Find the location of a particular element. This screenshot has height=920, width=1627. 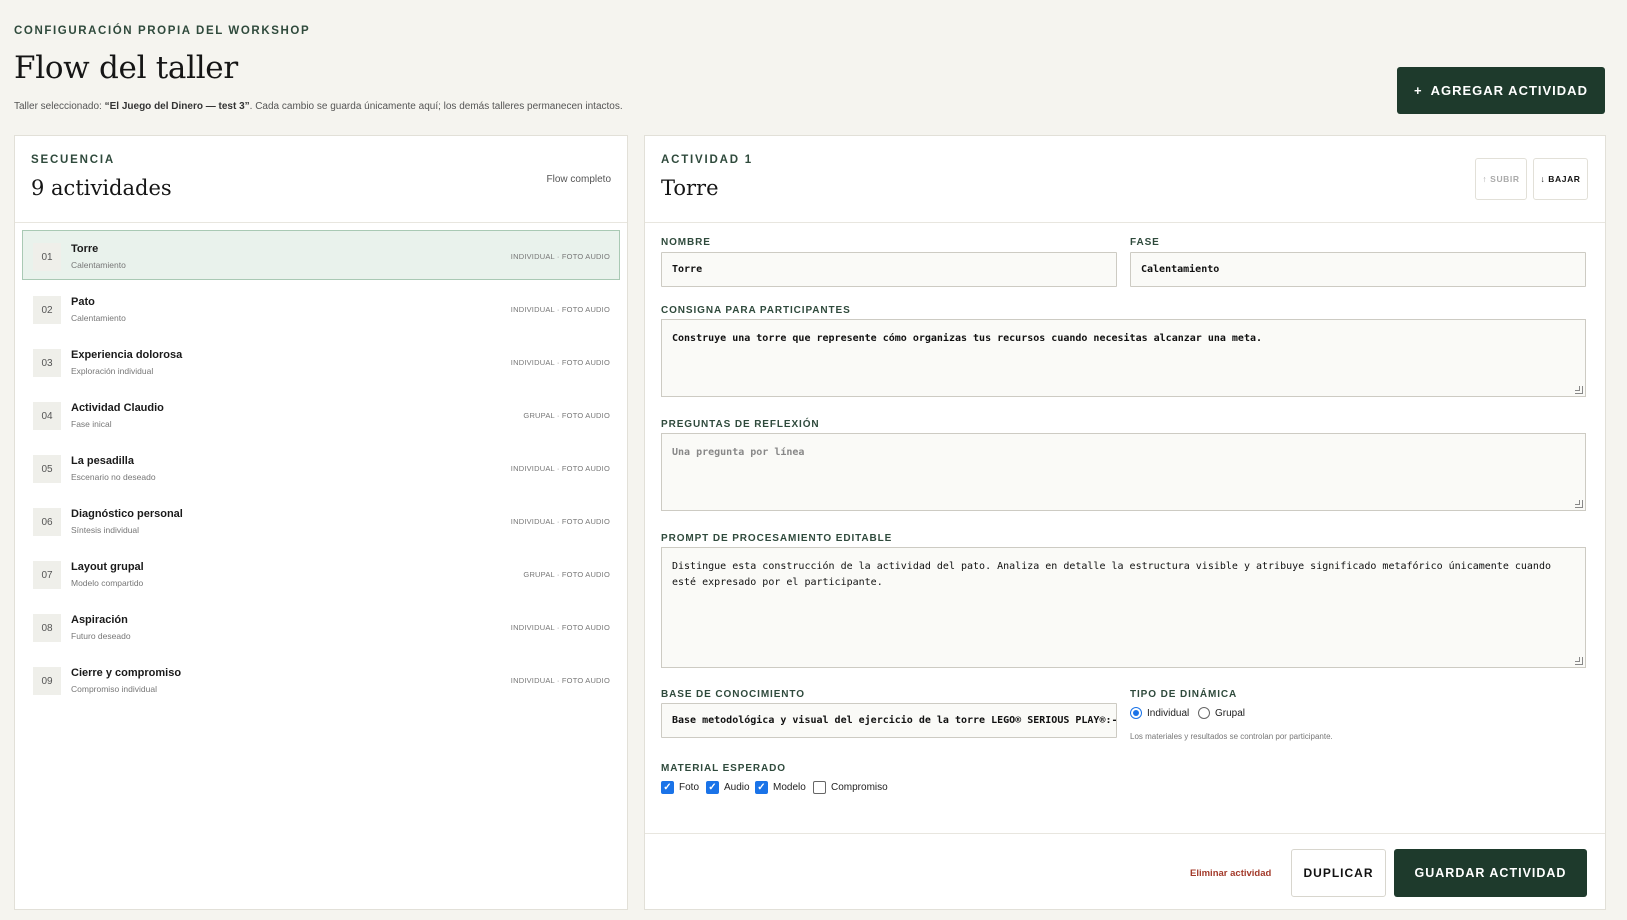

sequence-kicker: SECUENCIA is located at coordinates (73, 160).